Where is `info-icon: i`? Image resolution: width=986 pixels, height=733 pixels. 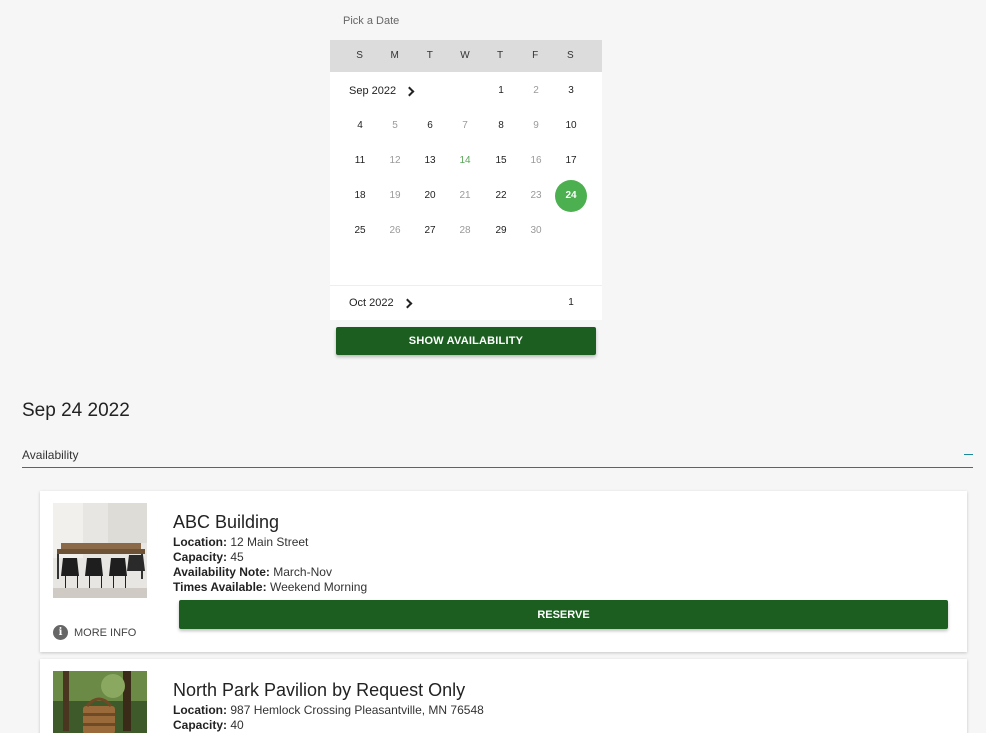 info-icon: i is located at coordinates (60, 632).